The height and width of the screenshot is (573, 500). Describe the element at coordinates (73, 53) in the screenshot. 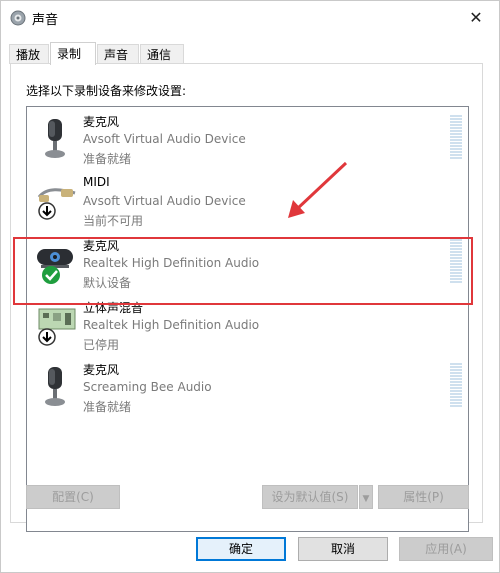

I see `tab-recording: 录制` at that location.